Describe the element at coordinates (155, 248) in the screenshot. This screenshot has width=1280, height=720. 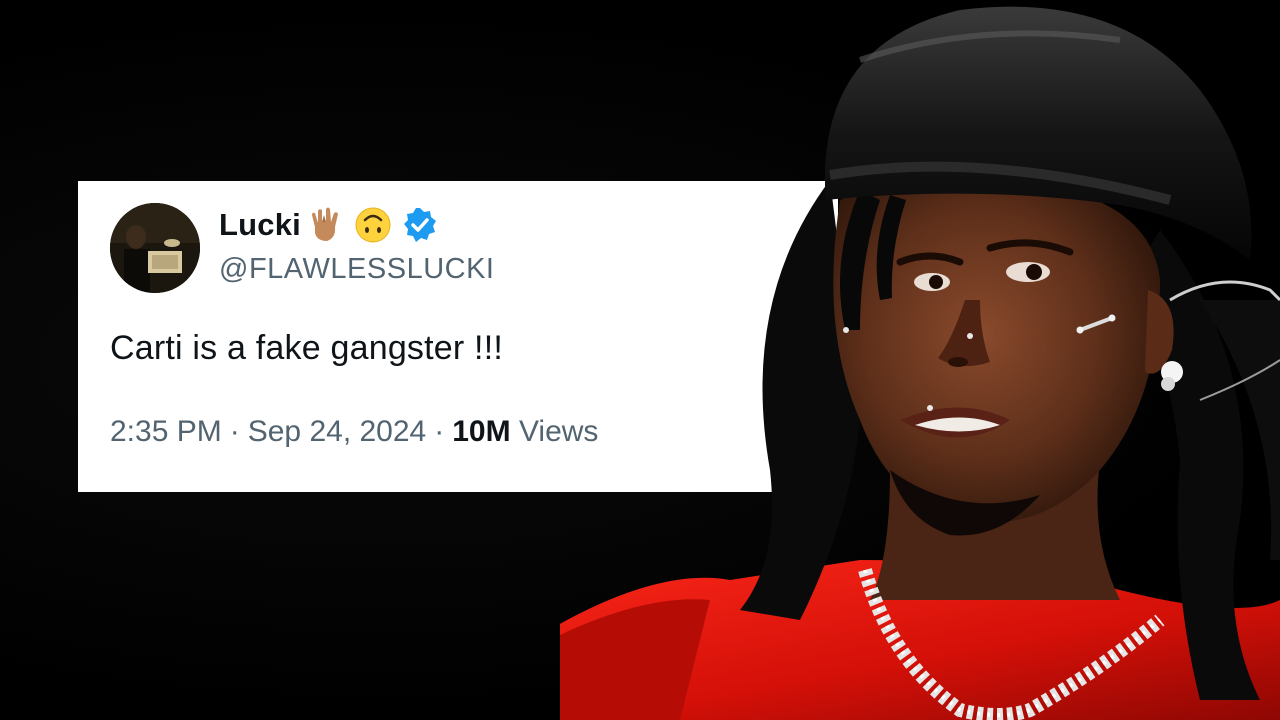
I see `avatar` at that location.